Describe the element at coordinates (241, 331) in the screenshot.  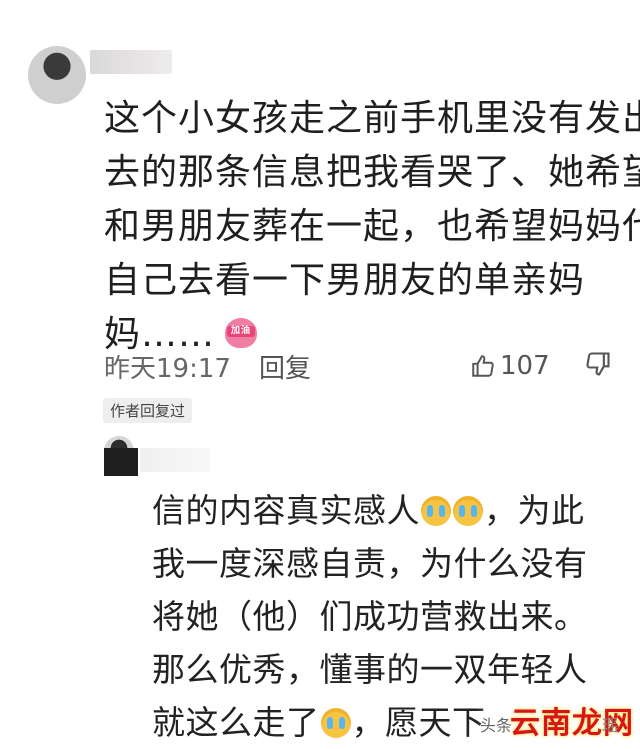
I see `cheer-emoji-label: 加油` at that location.